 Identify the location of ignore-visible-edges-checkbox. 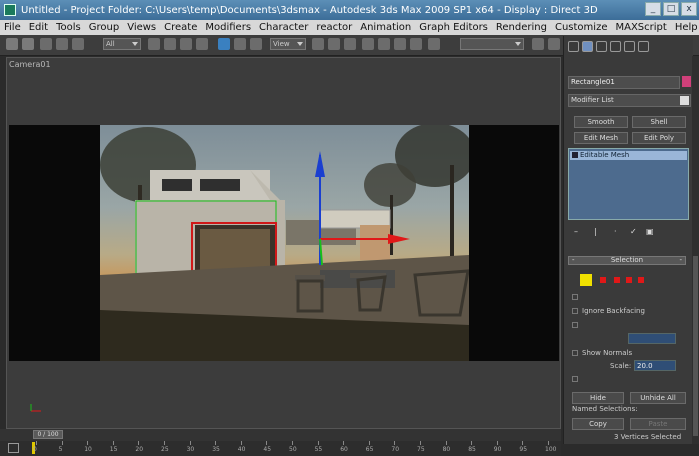
(575, 325).